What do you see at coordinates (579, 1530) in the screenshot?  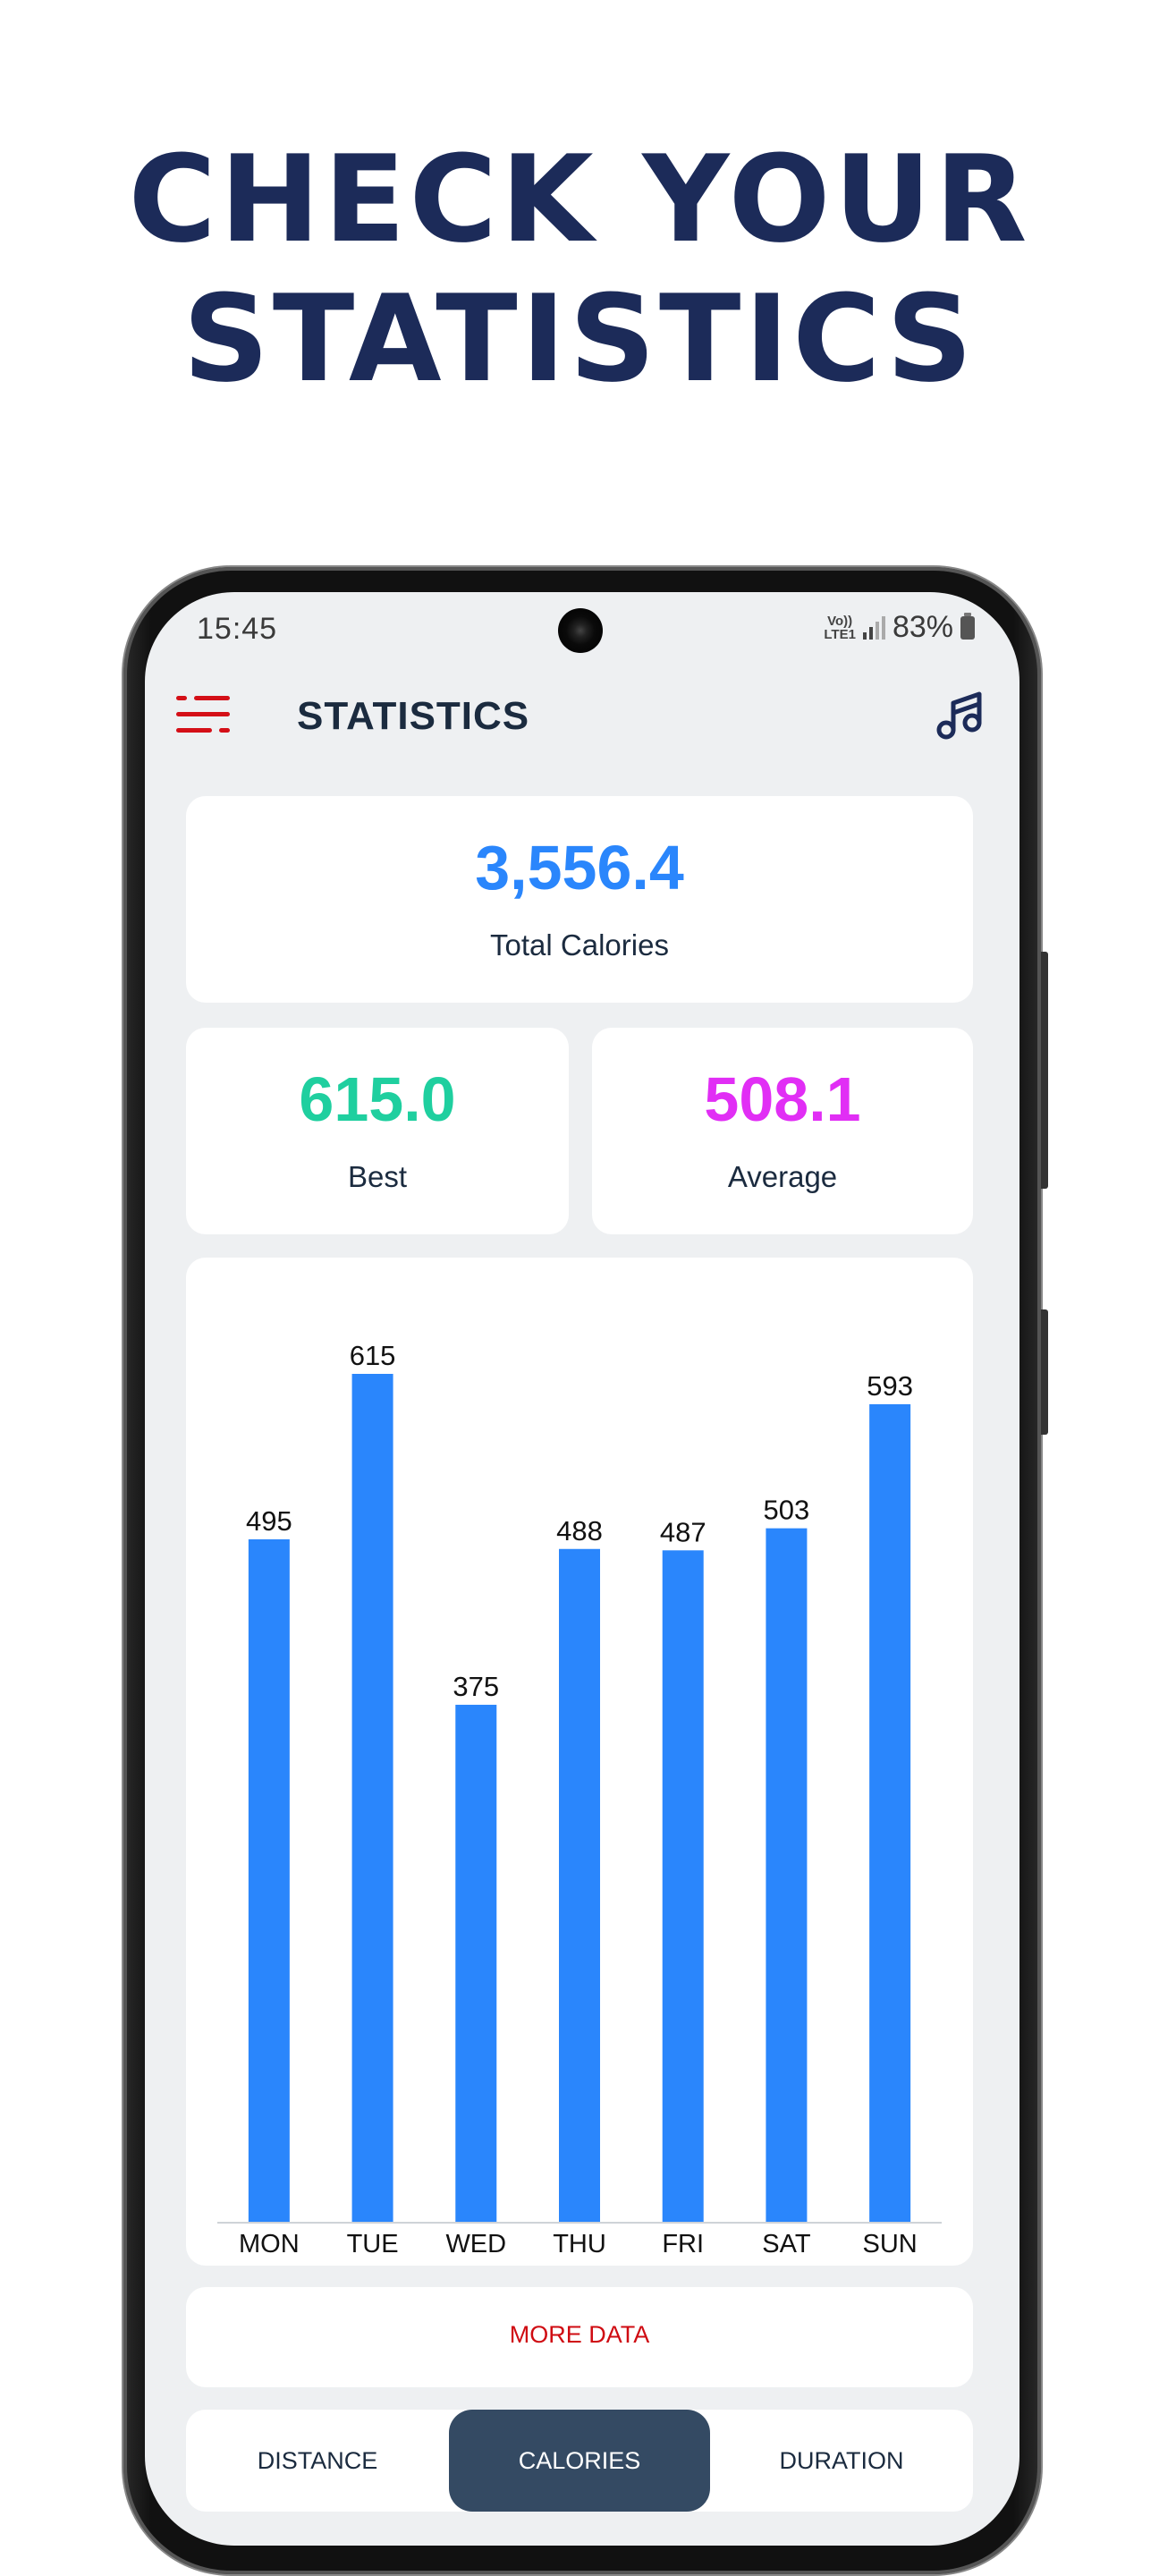 I see `value-label-thu: 488` at bounding box center [579, 1530].